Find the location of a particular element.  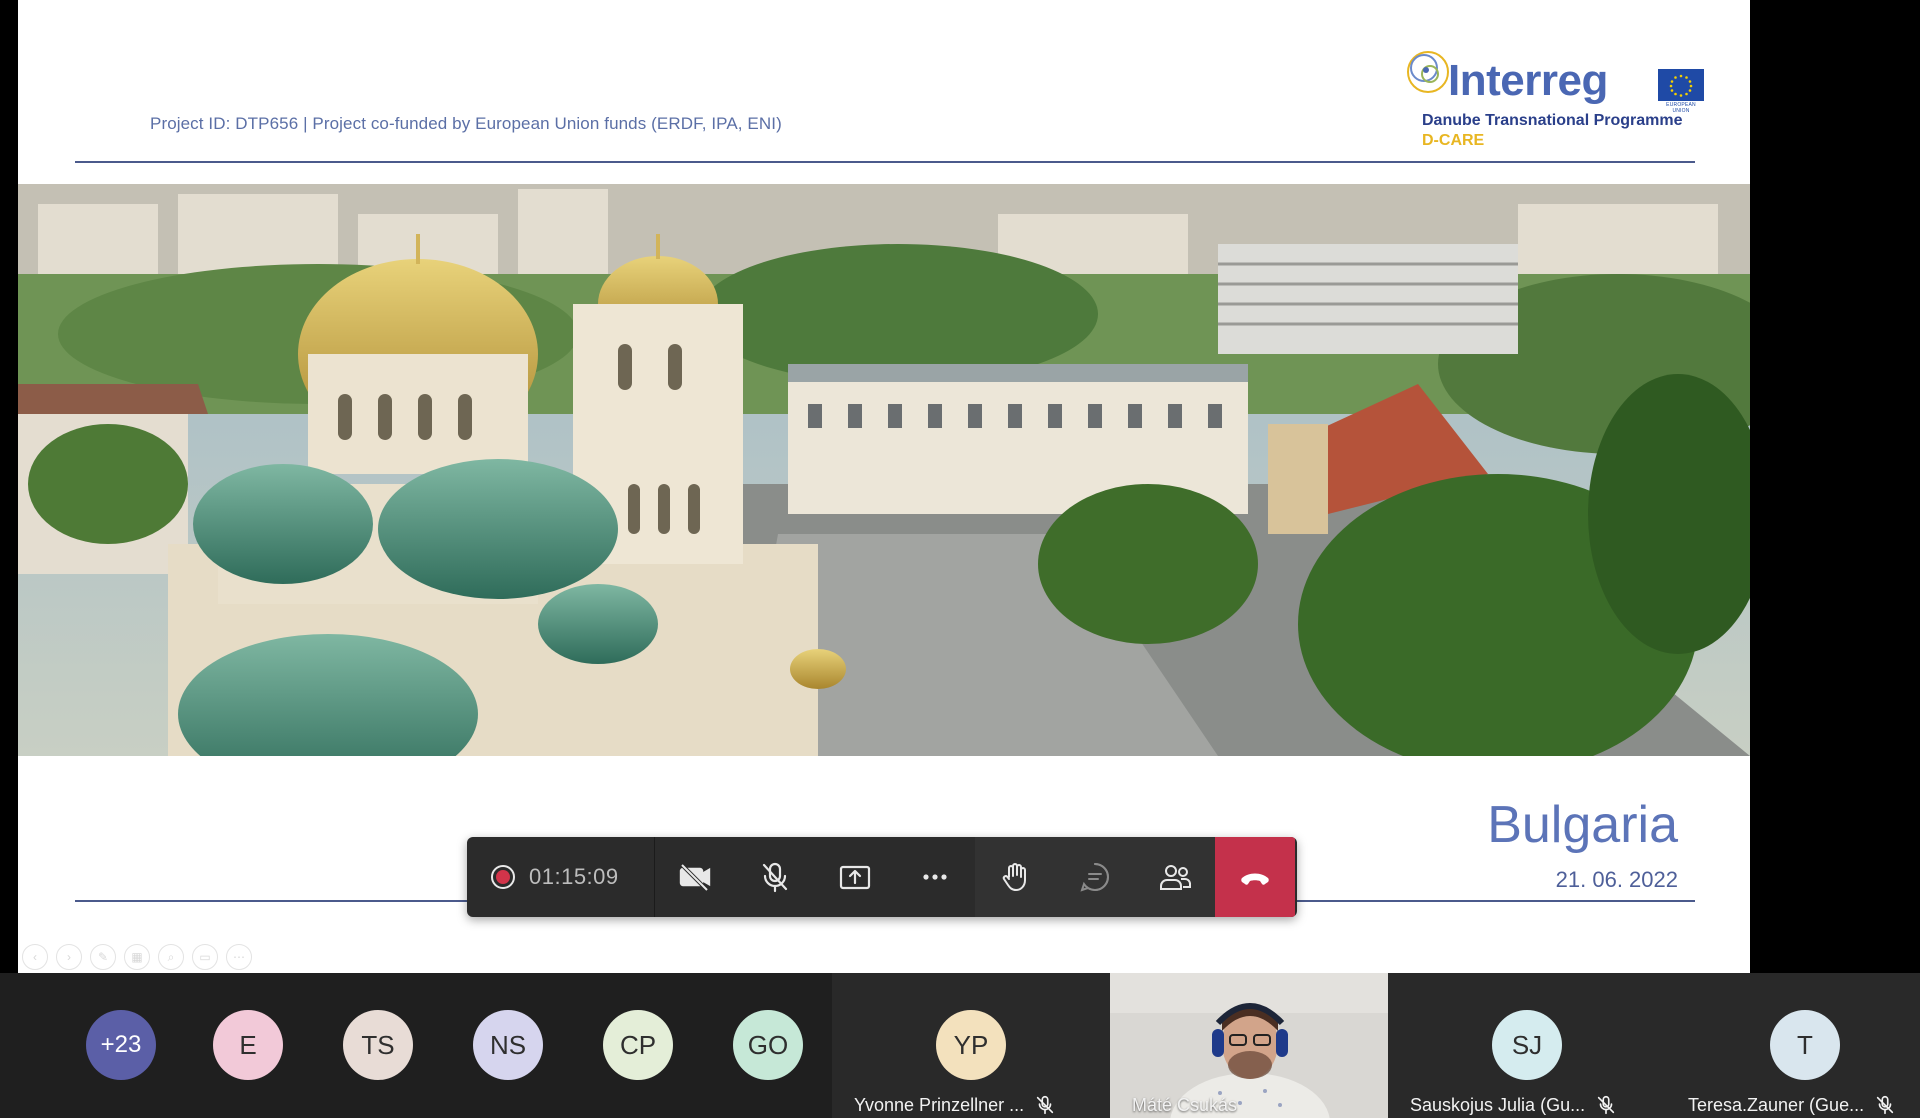

participant-avatar: T is located at coordinates (1805, 1045).